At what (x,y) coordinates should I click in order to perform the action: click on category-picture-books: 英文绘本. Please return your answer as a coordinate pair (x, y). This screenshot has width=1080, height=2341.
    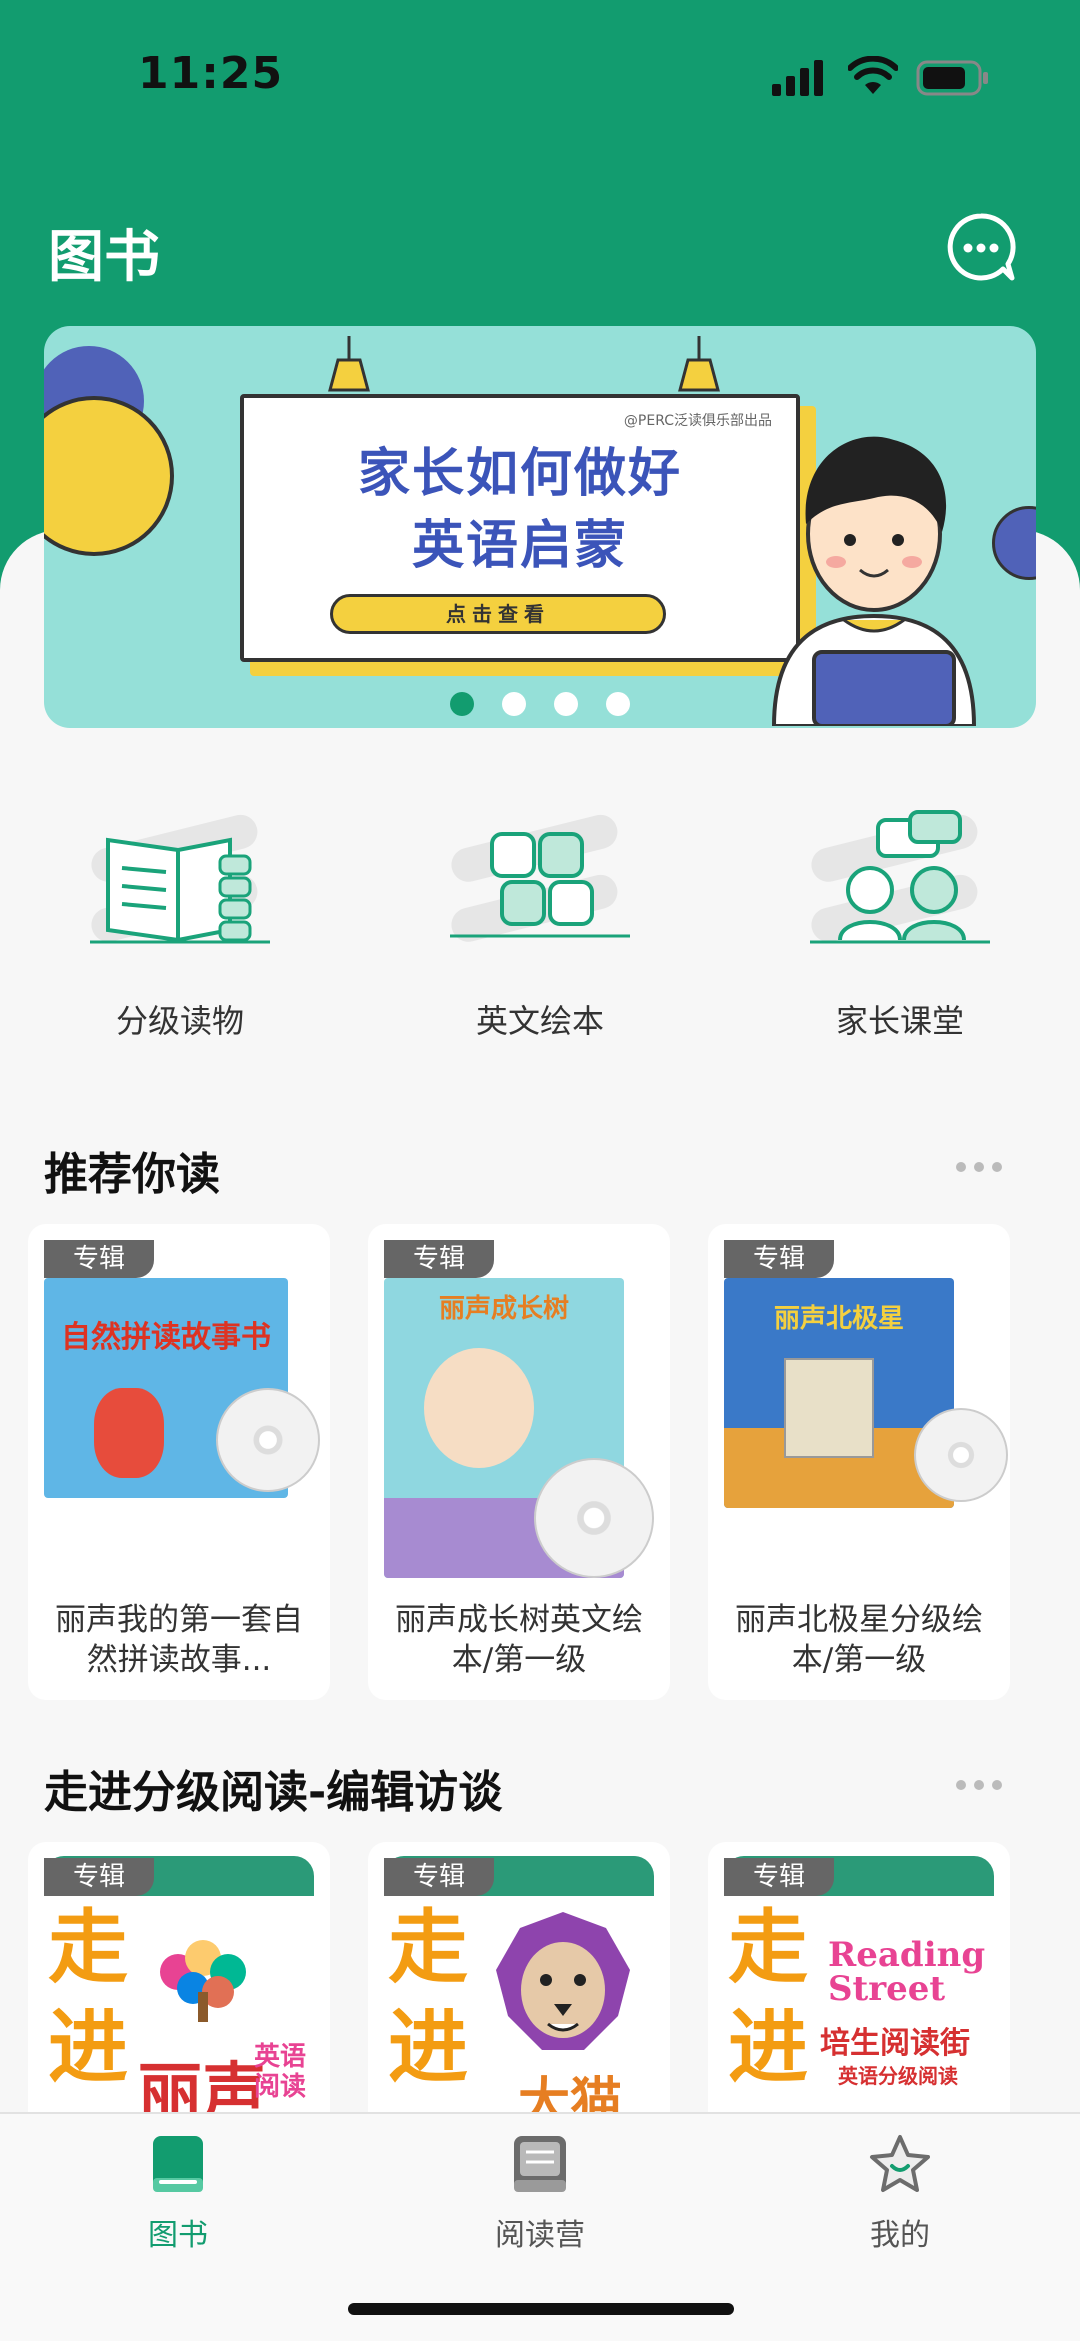
    Looking at the image, I should click on (540, 916).